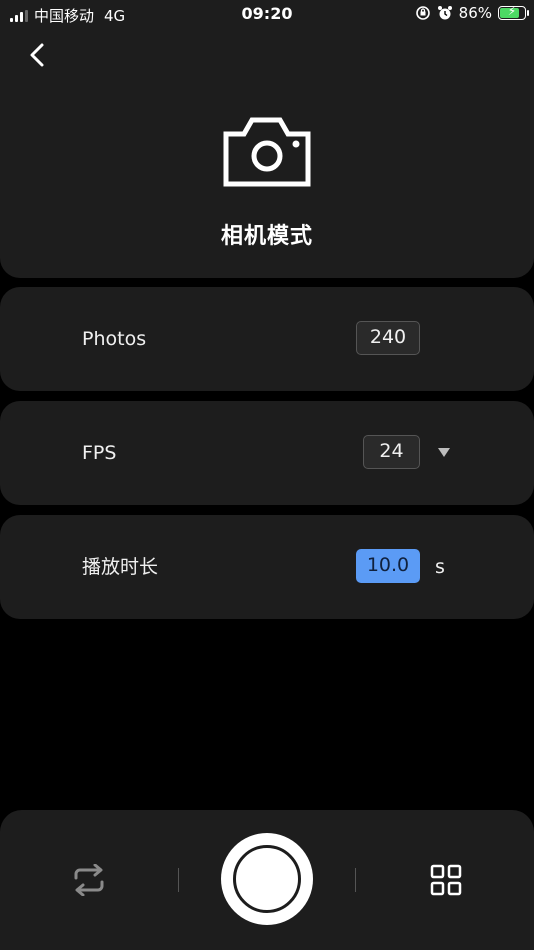 The width and height of the screenshot is (534, 950). Describe the element at coordinates (422, 13) in the screenshot. I see `rotation-lock-icon` at that location.